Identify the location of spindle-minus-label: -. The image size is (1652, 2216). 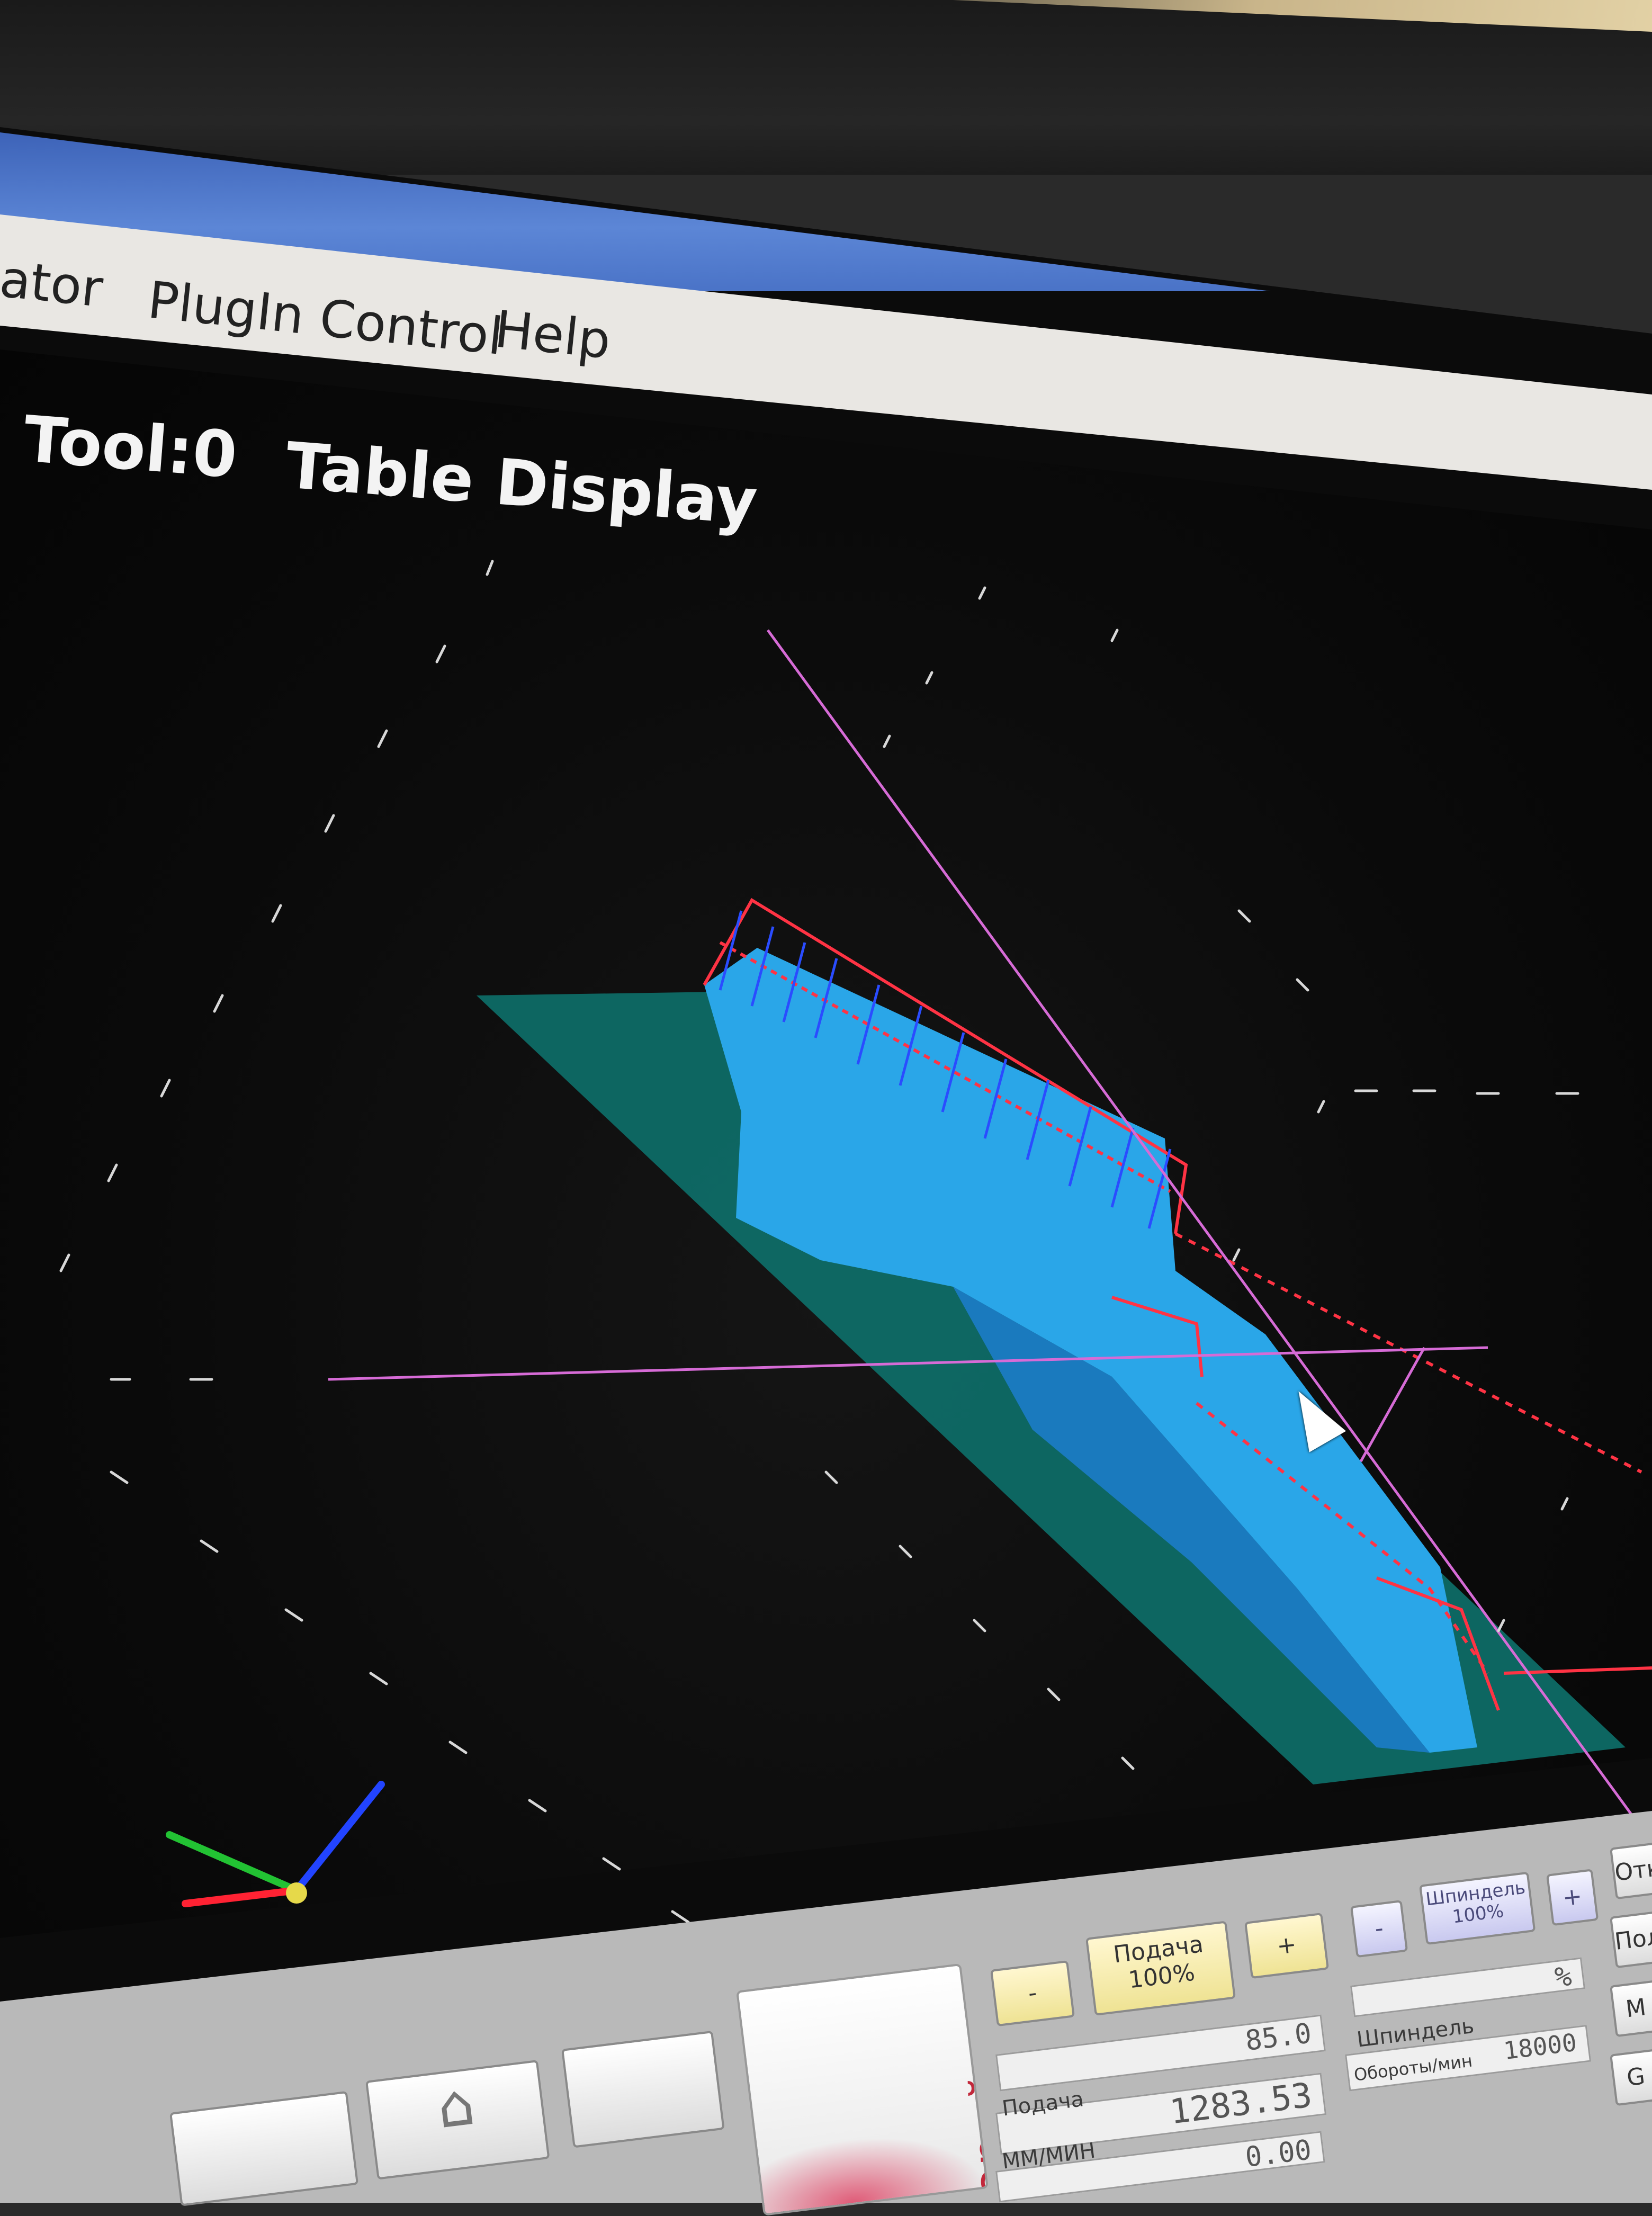
(1379, 1928).